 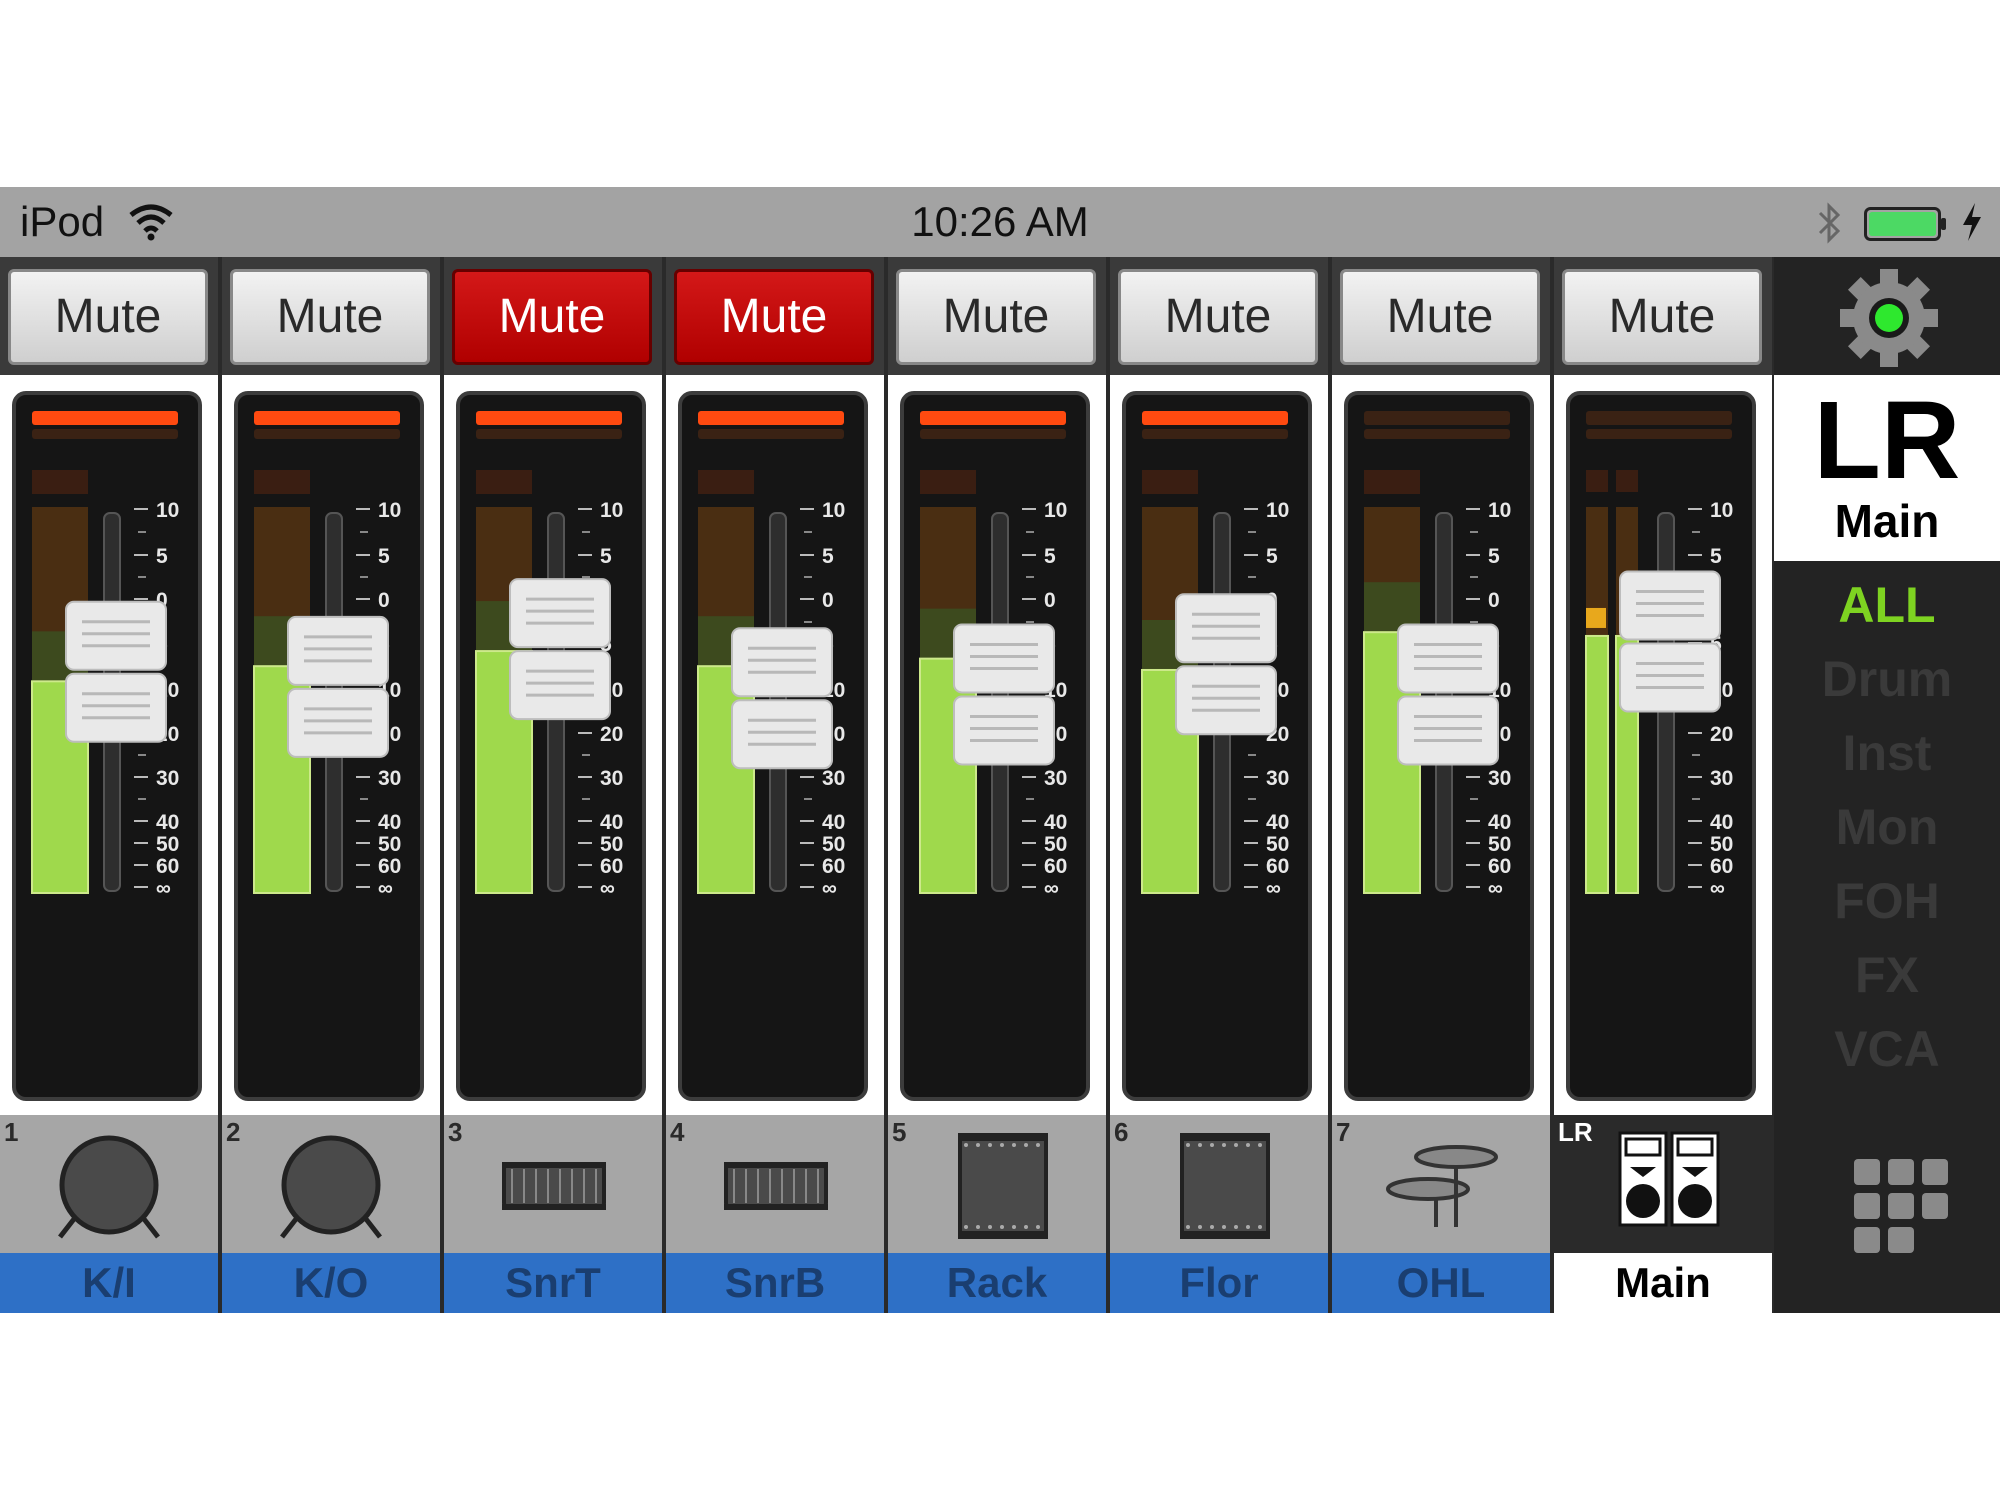 I want to click on channel-label-area: 1 K/I, so click(x=109, y=1214).